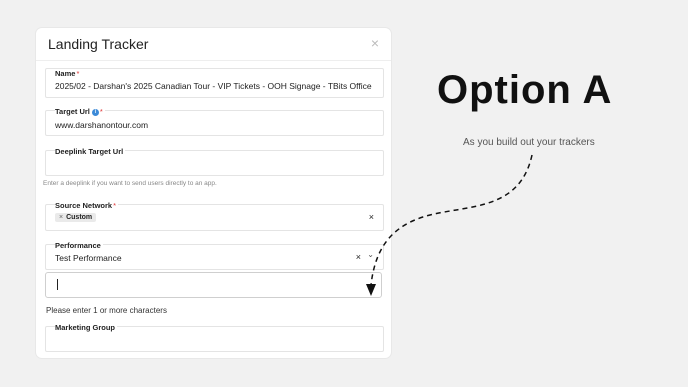 Image resolution: width=688 pixels, height=387 pixels. What do you see at coordinates (371, 290) in the screenshot?
I see `arrow-head` at bounding box center [371, 290].